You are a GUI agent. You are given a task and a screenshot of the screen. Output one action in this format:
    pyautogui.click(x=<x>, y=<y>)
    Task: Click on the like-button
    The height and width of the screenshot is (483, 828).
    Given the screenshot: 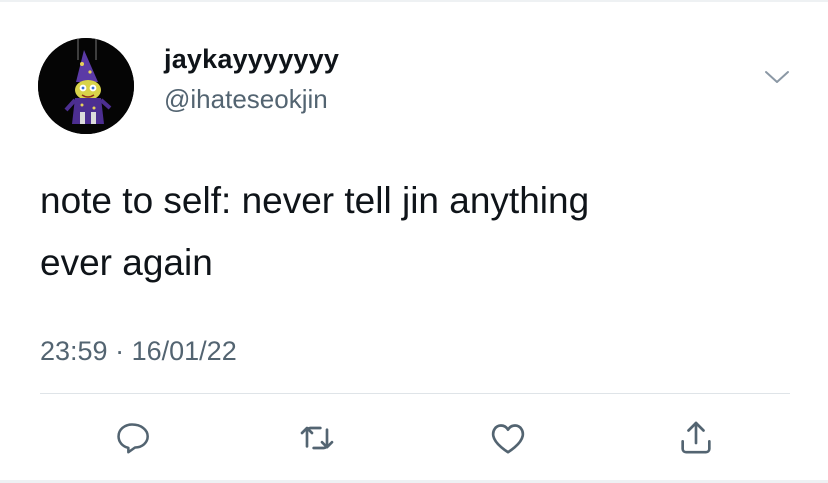 What is the action you would take?
    pyautogui.click(x=508, y=438)
    